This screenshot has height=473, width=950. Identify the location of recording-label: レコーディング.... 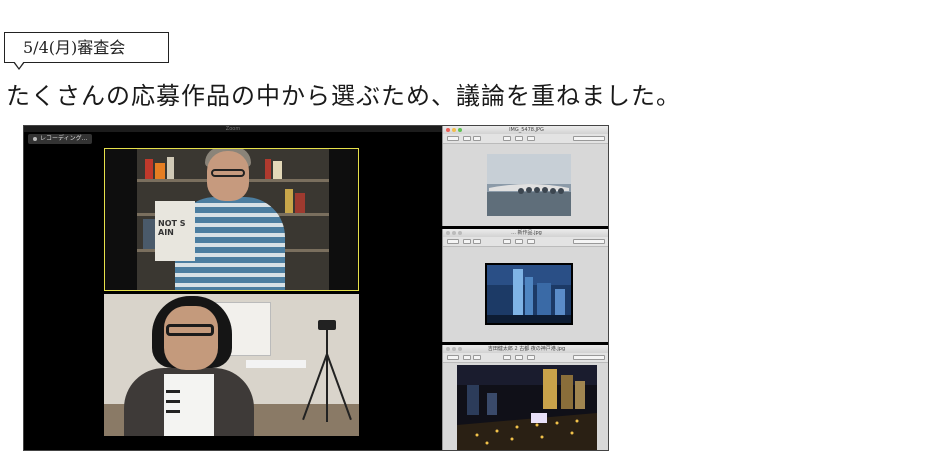
(64, 138).